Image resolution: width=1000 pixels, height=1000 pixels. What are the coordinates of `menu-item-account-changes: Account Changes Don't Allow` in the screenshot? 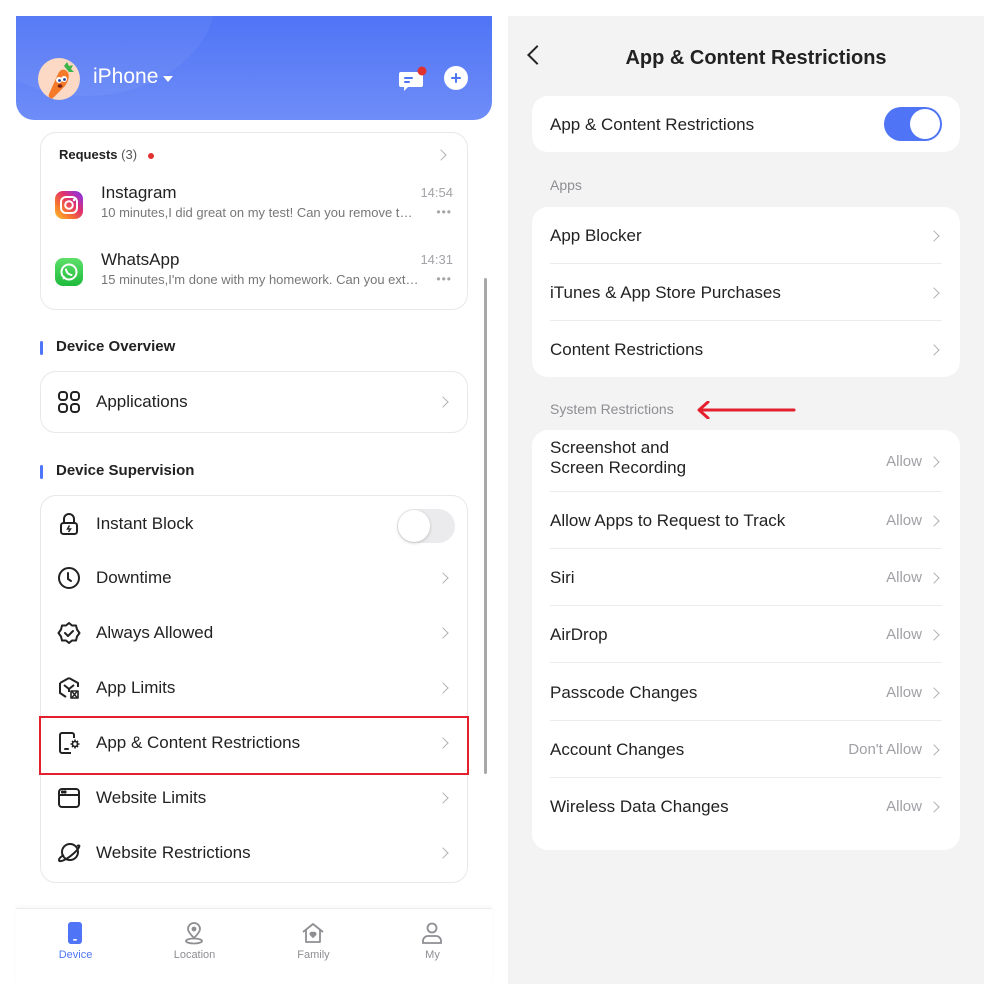 It's located at (746, 749).